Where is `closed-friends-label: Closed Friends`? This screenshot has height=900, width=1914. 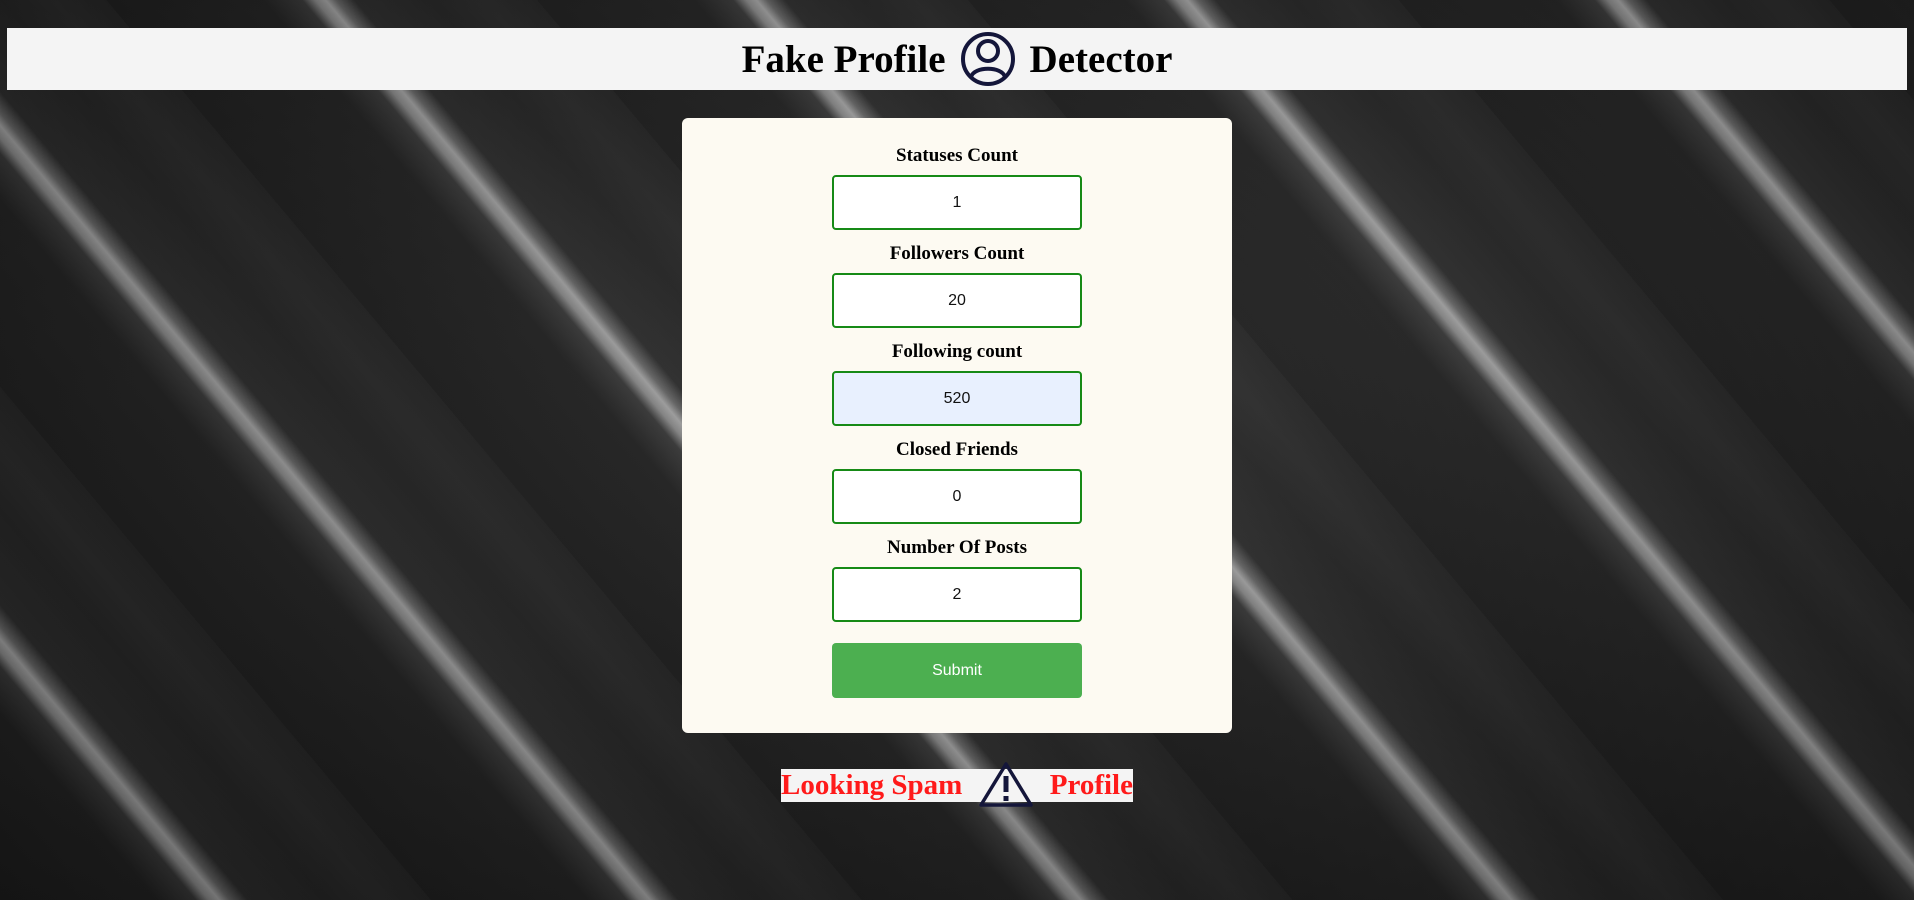
closed-friends-label: Closed Friends is located at coordinates (957, 449).